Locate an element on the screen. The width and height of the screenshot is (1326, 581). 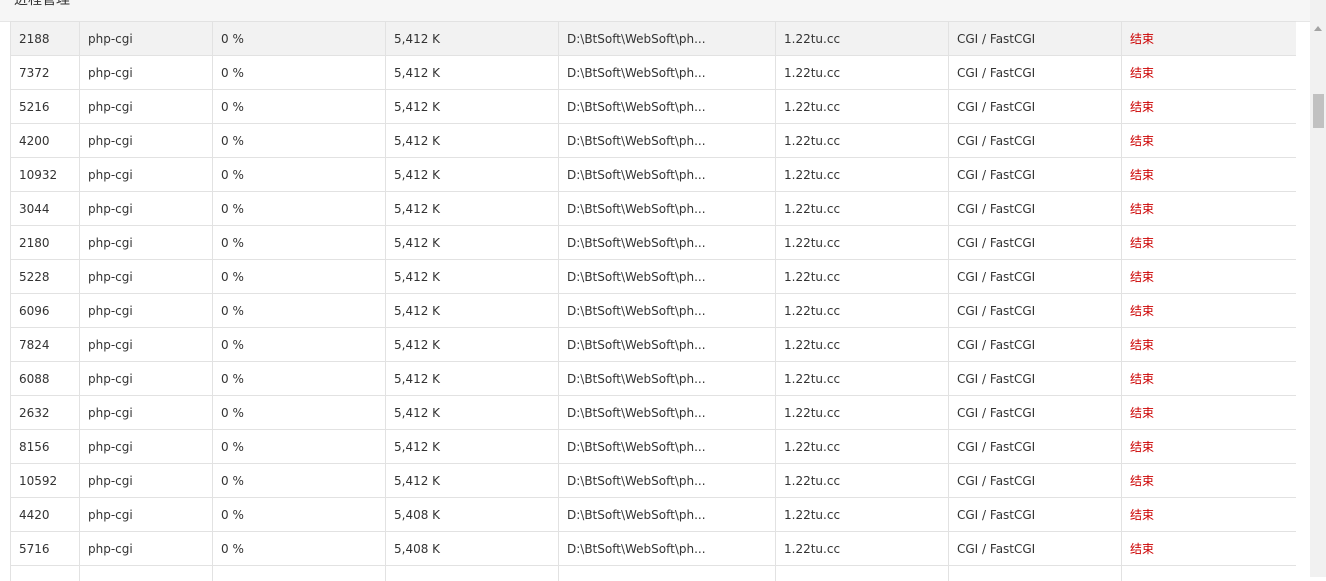
scrollbar-thumb is located at coordinates (1318, 111).